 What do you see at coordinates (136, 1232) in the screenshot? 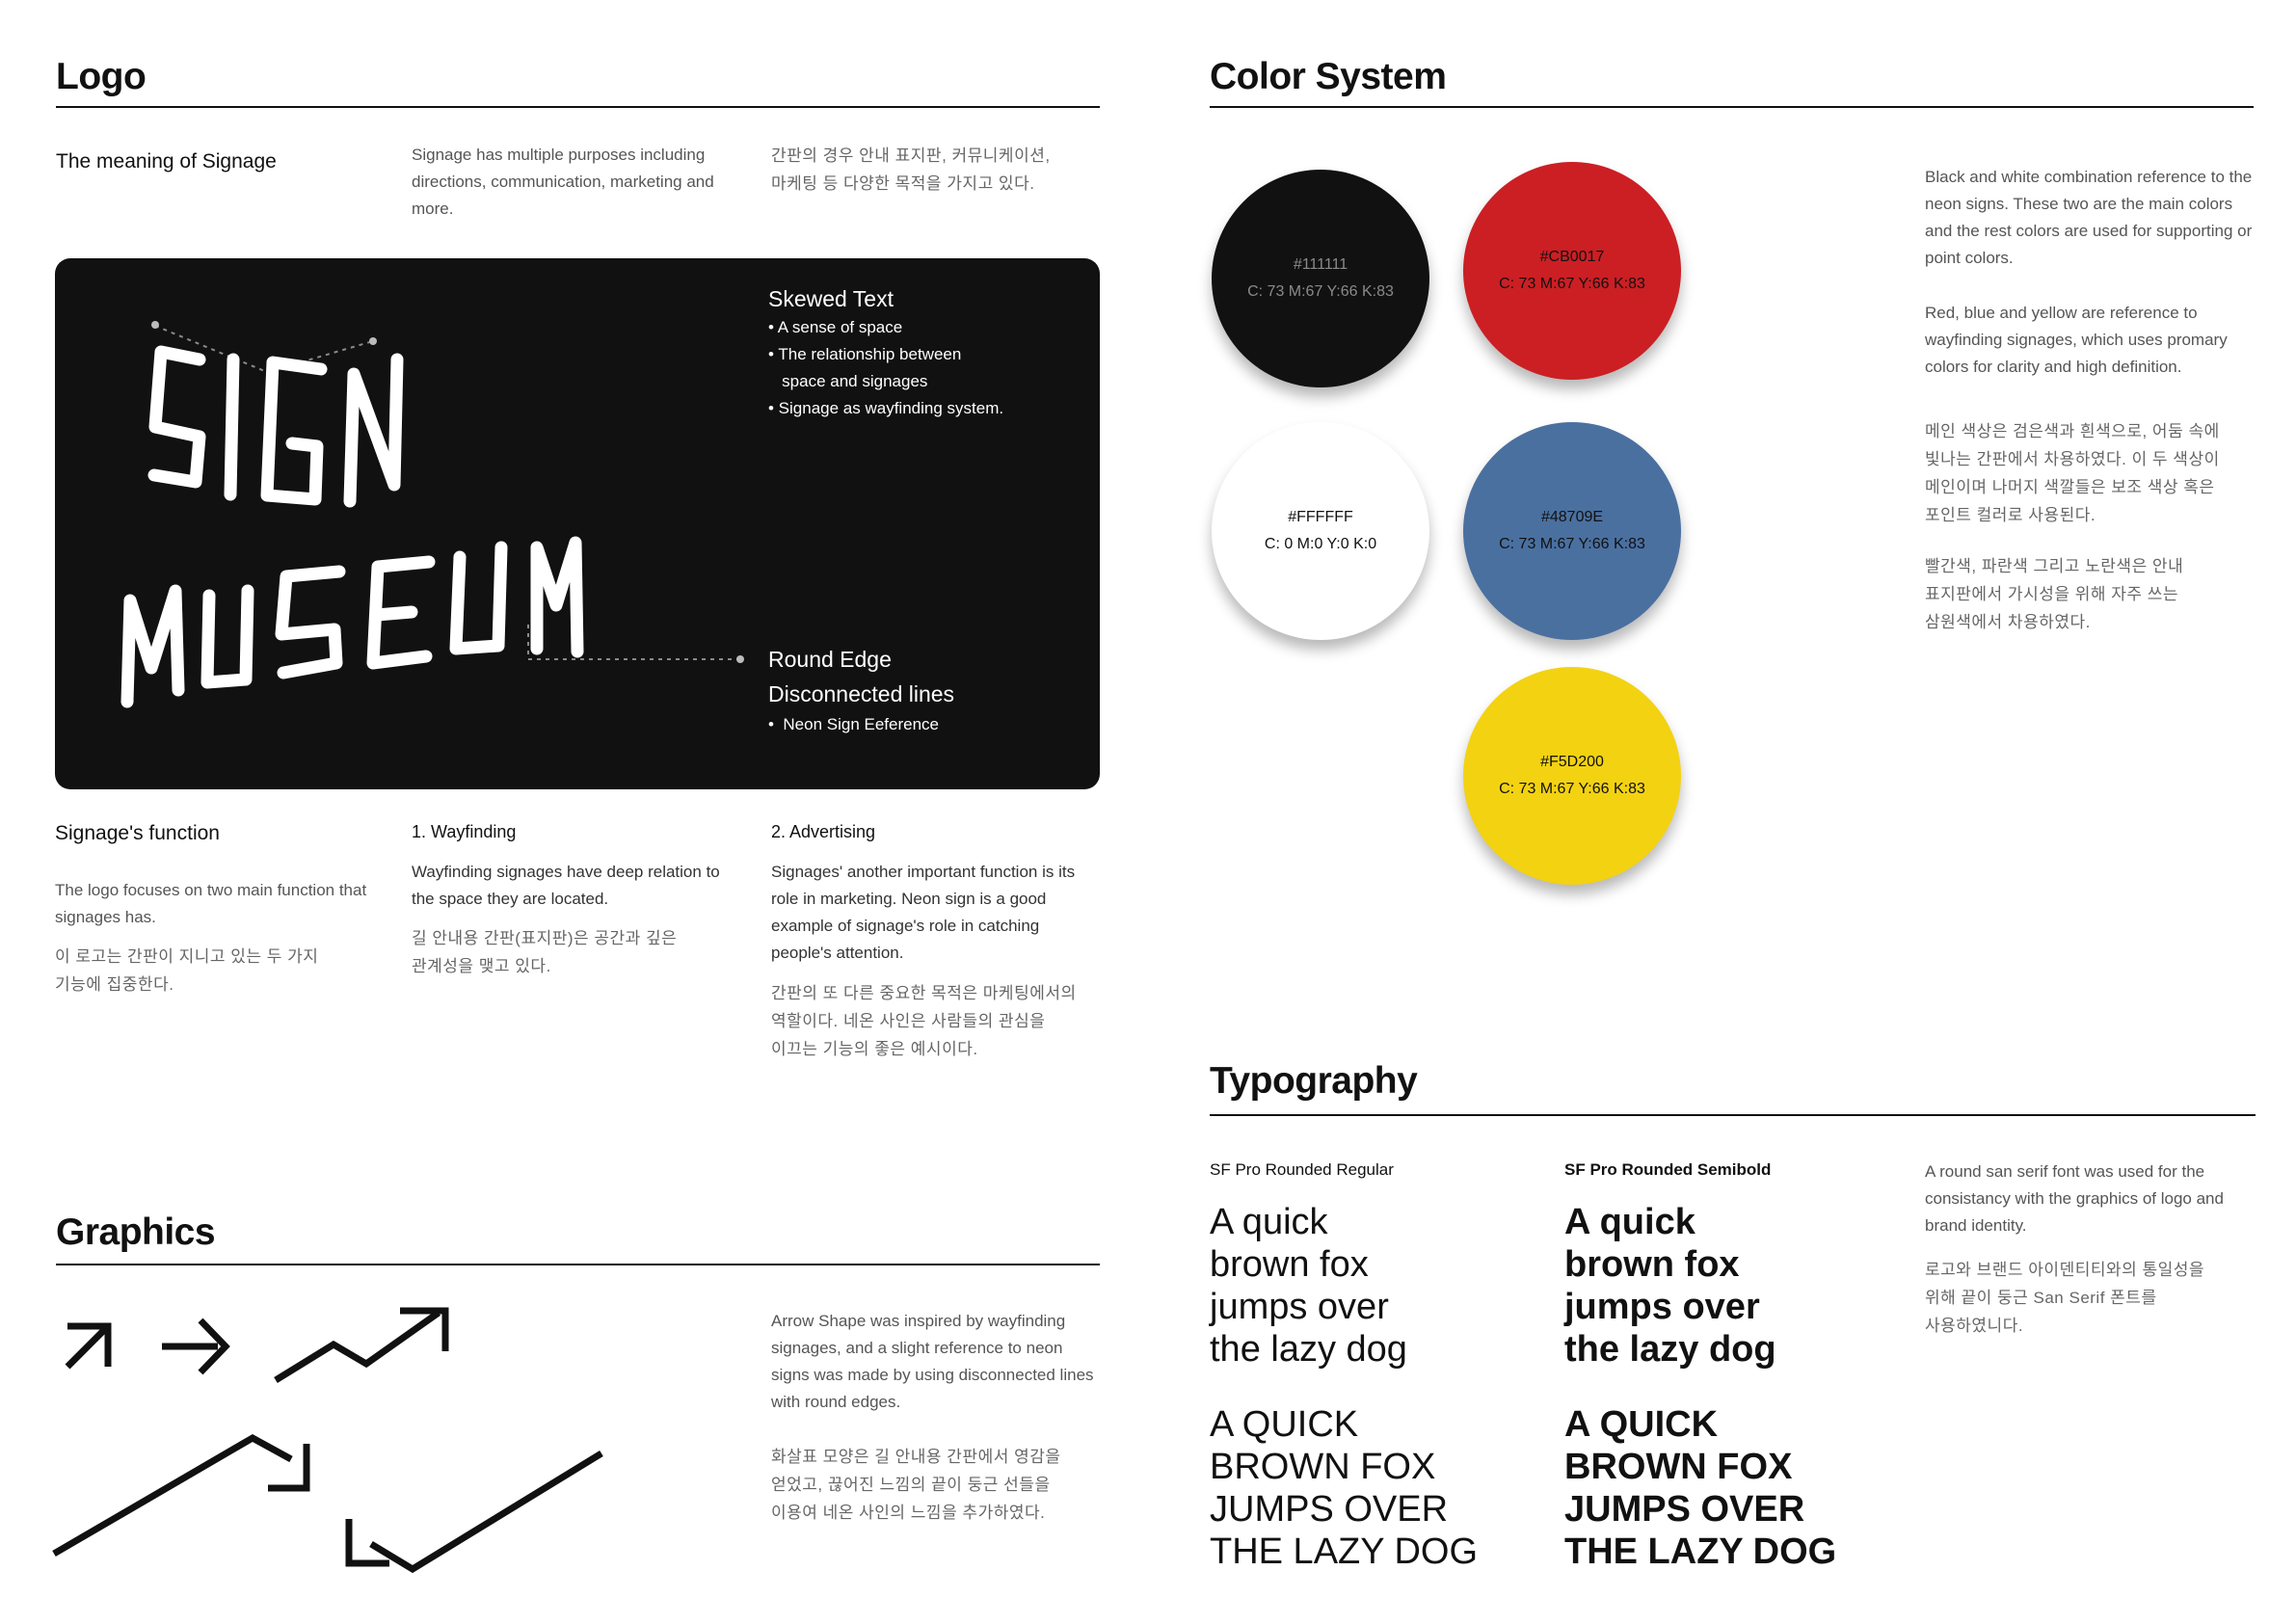
I see `graphics-section-heading: Graphics` at bounding box center [136, 1232].